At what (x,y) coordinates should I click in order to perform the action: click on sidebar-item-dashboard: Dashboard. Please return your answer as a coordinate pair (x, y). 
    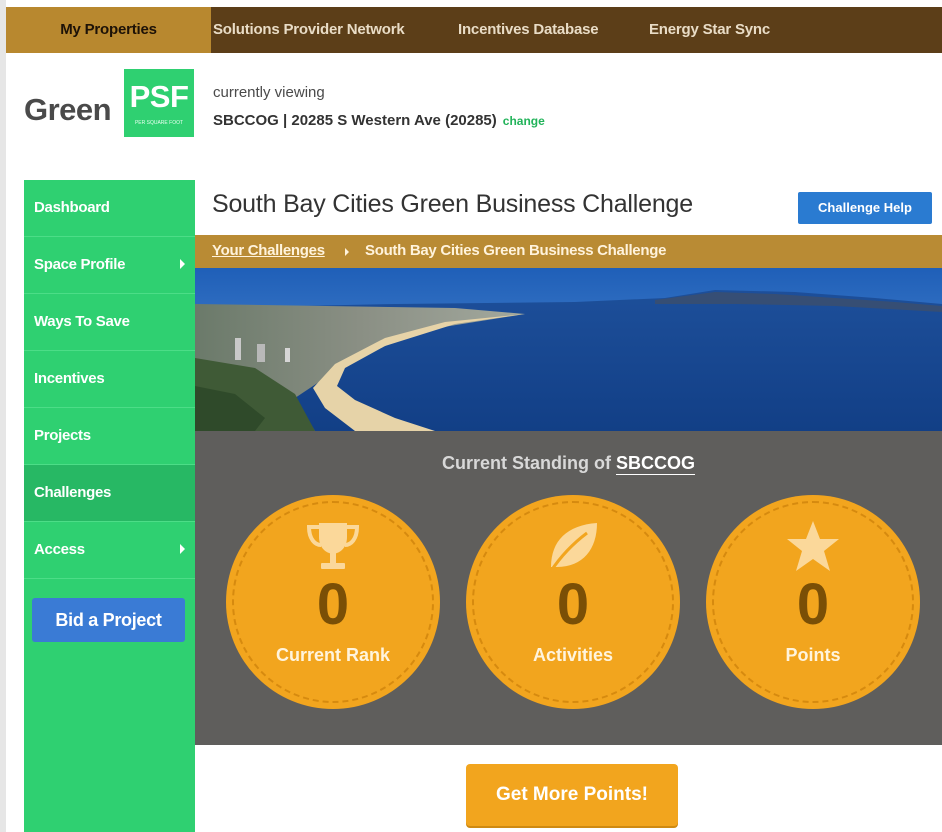
    Looking at the image, I should click on (109, 208).